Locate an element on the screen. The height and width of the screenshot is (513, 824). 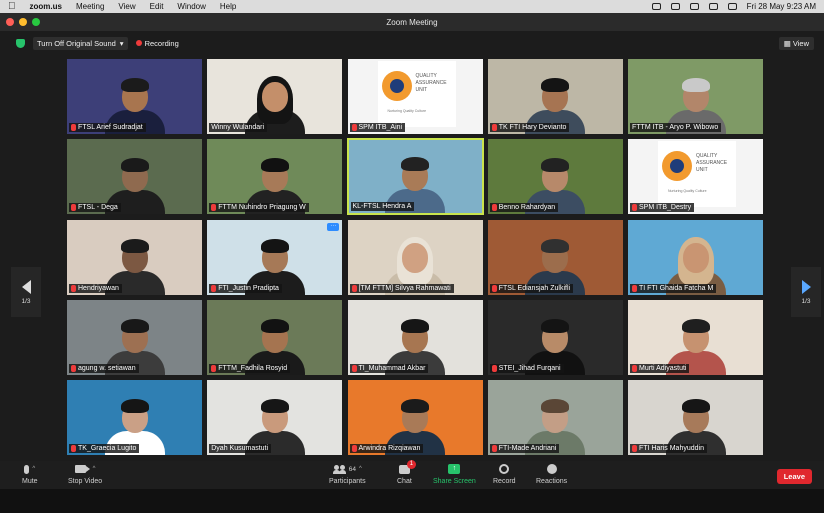
arrow-left-icon is located at coordinates (26, 286).